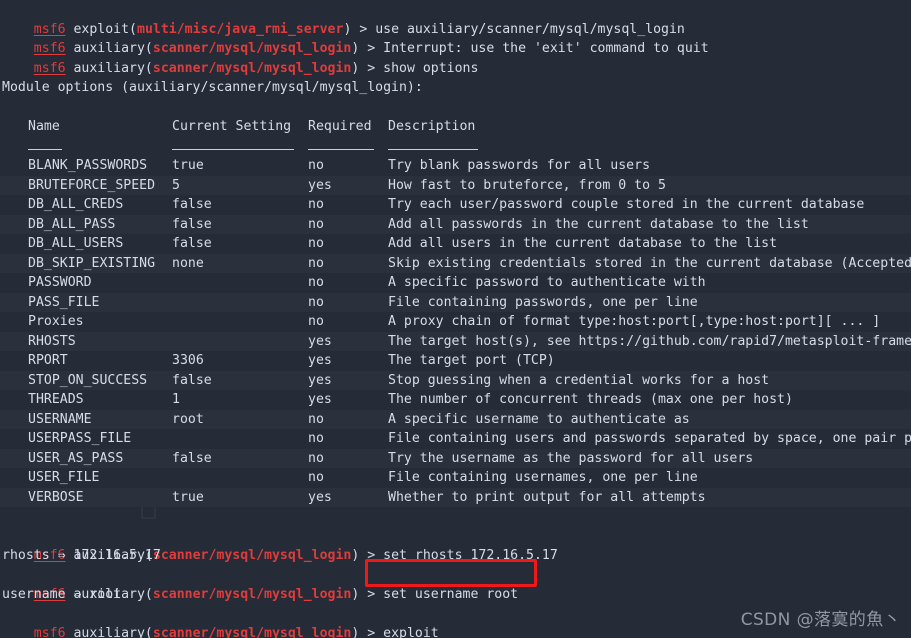 The height and width of the screenshot is (638, 911). I want to click on option-name: DB_ALL_PASS, so click(72, 224).